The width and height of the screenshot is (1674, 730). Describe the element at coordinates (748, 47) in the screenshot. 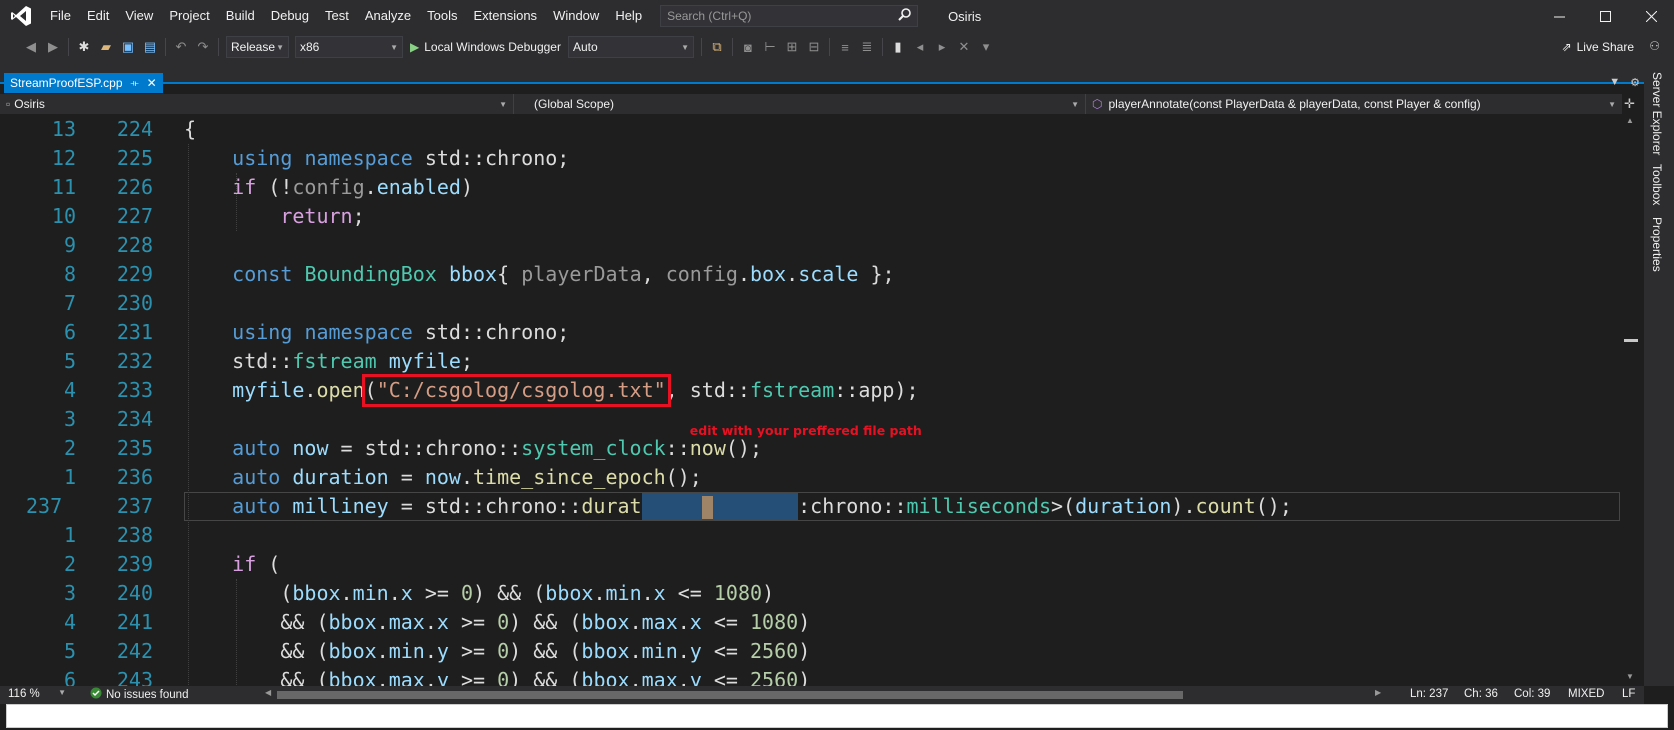

I see `screenshot-icon: ◙` at that location.